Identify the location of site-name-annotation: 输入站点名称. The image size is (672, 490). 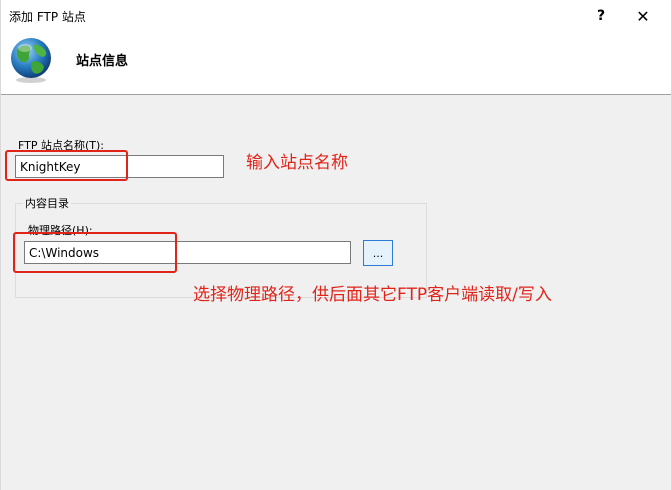
(297, 163).